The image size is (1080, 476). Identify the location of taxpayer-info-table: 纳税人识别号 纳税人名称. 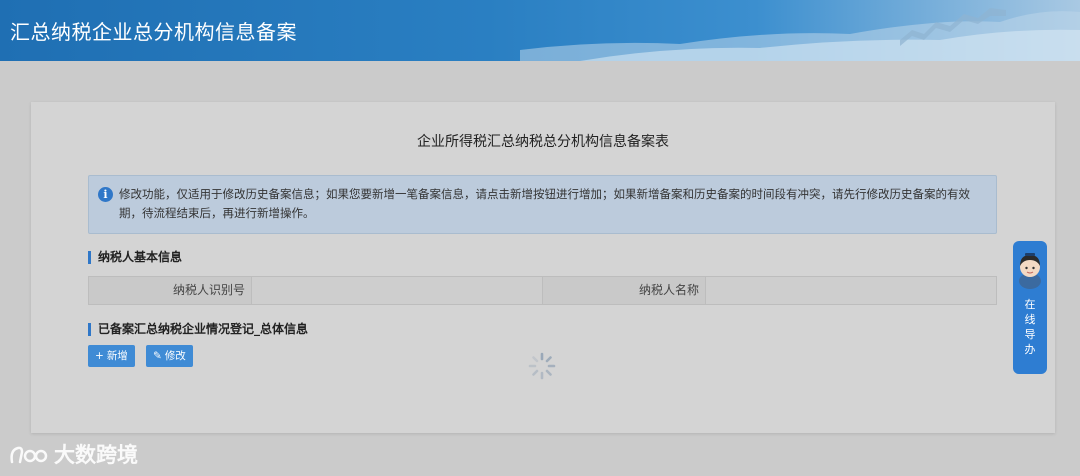
(542, 290).